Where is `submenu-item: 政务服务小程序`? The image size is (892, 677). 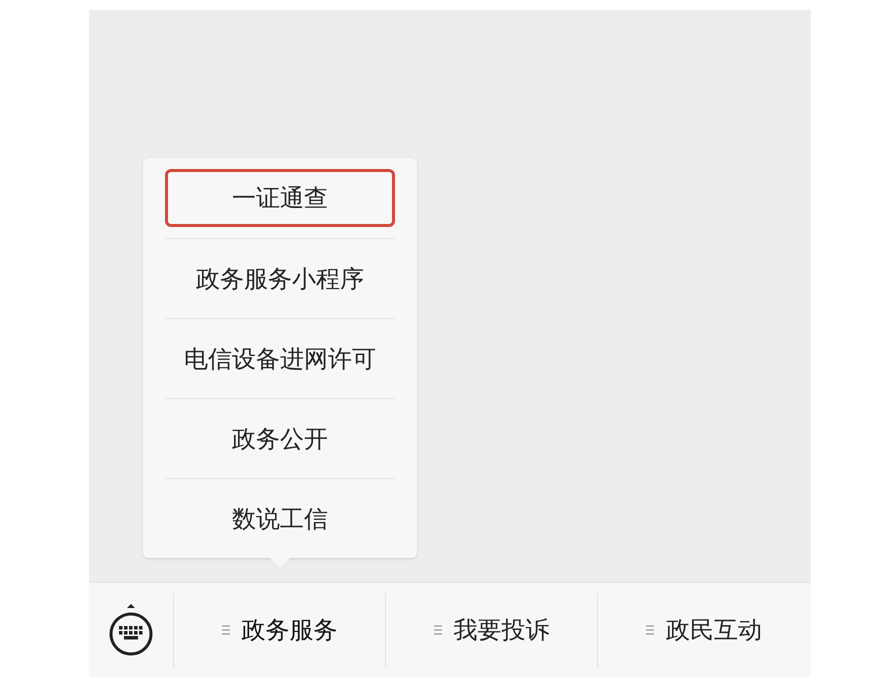
submenu-item: 政务服务小程序 is located at coordinates (280, 279).